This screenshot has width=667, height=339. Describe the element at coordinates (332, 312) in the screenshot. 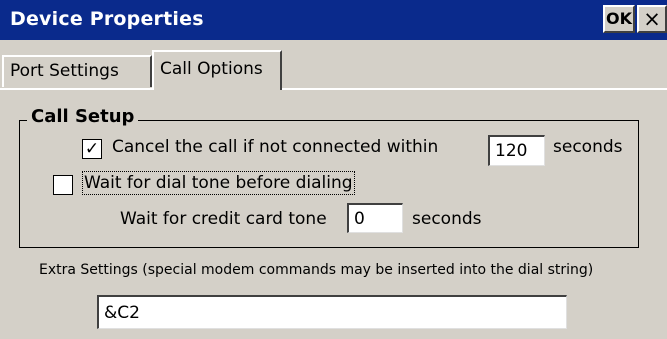

I see `extra-settings-input: &C2` at that location.